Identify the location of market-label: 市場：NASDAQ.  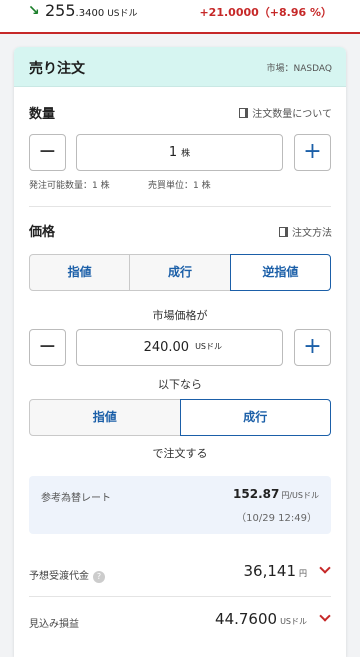
(299, 69).